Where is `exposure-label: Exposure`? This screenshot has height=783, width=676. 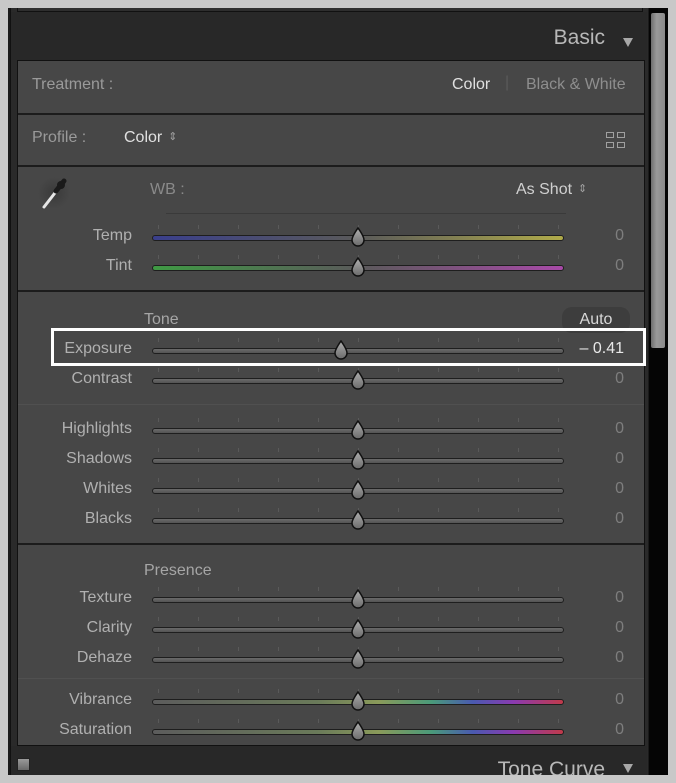
exposure-label: Exposure is located at coordinates (98, 348).